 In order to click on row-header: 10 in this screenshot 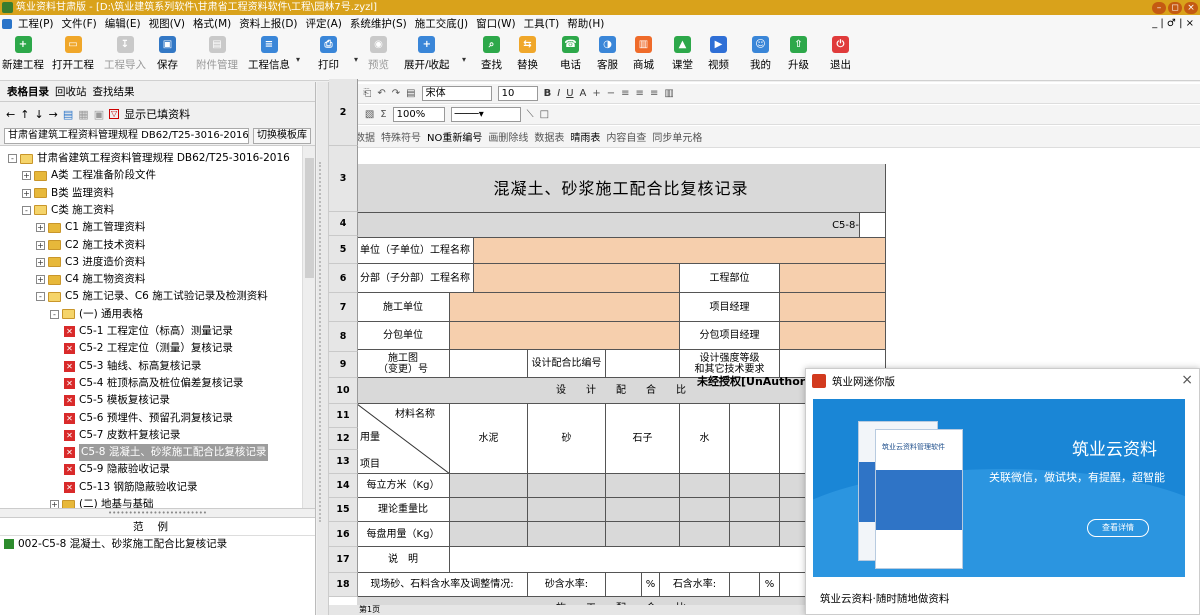, I will do `click(343, 391)`.